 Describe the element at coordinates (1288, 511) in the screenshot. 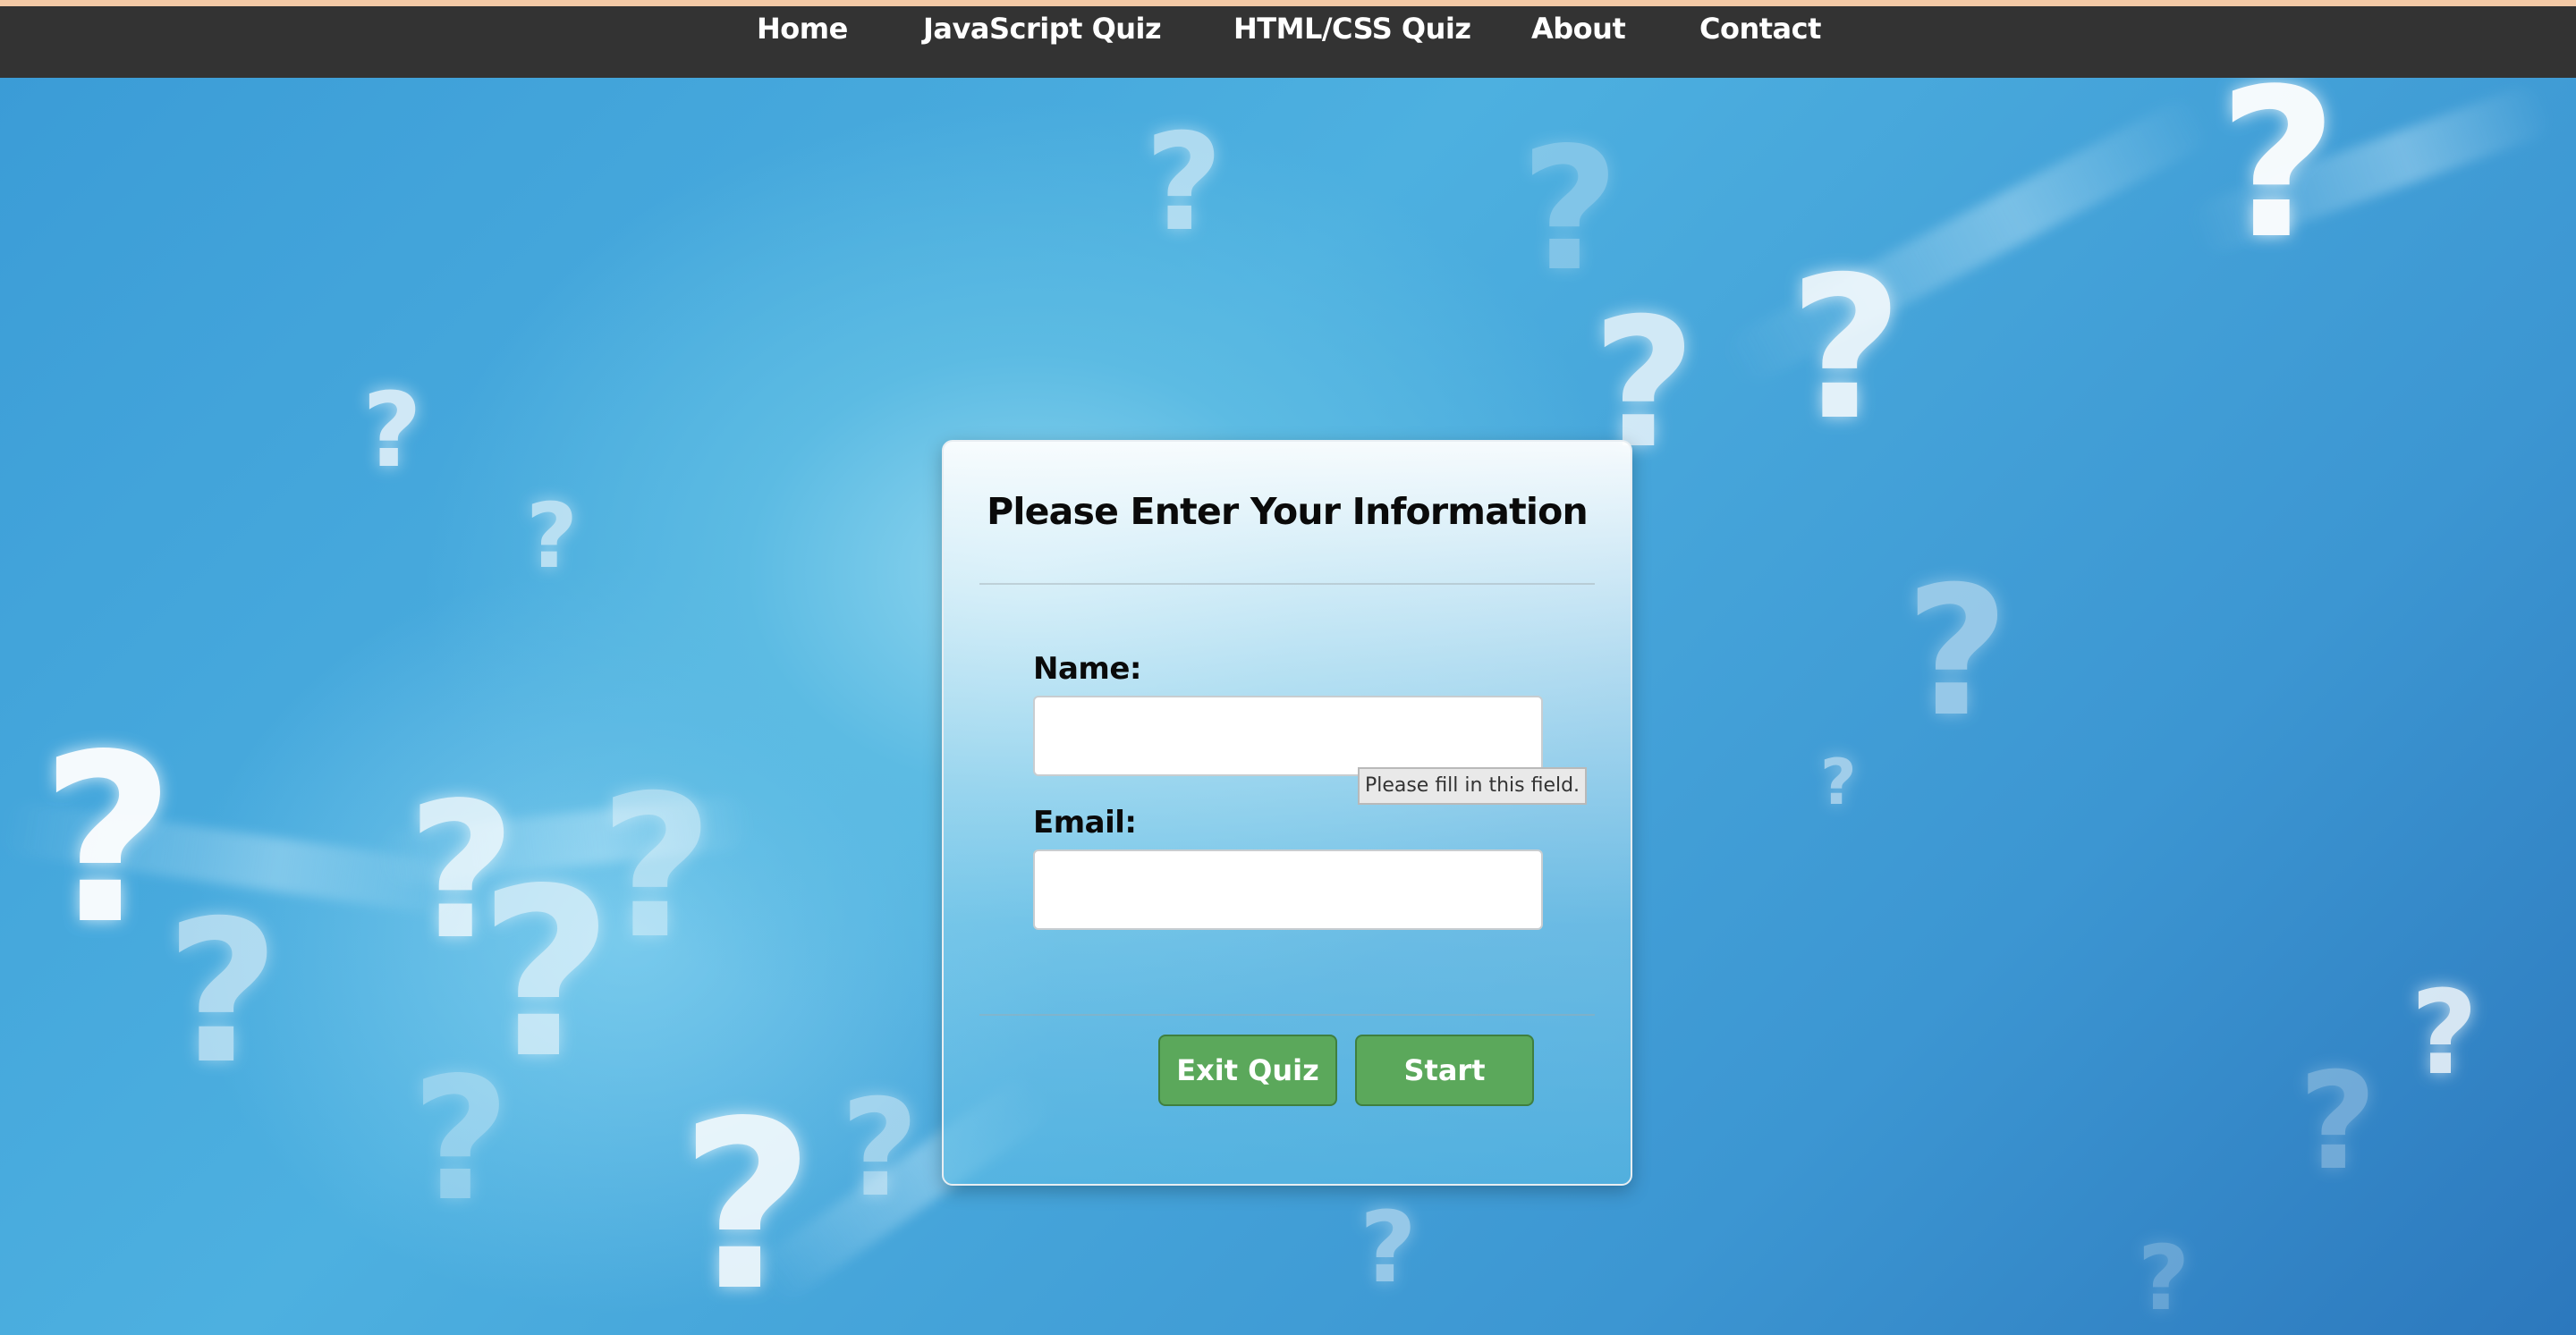

I see `form-title: Please Enter Your Information` at that location.